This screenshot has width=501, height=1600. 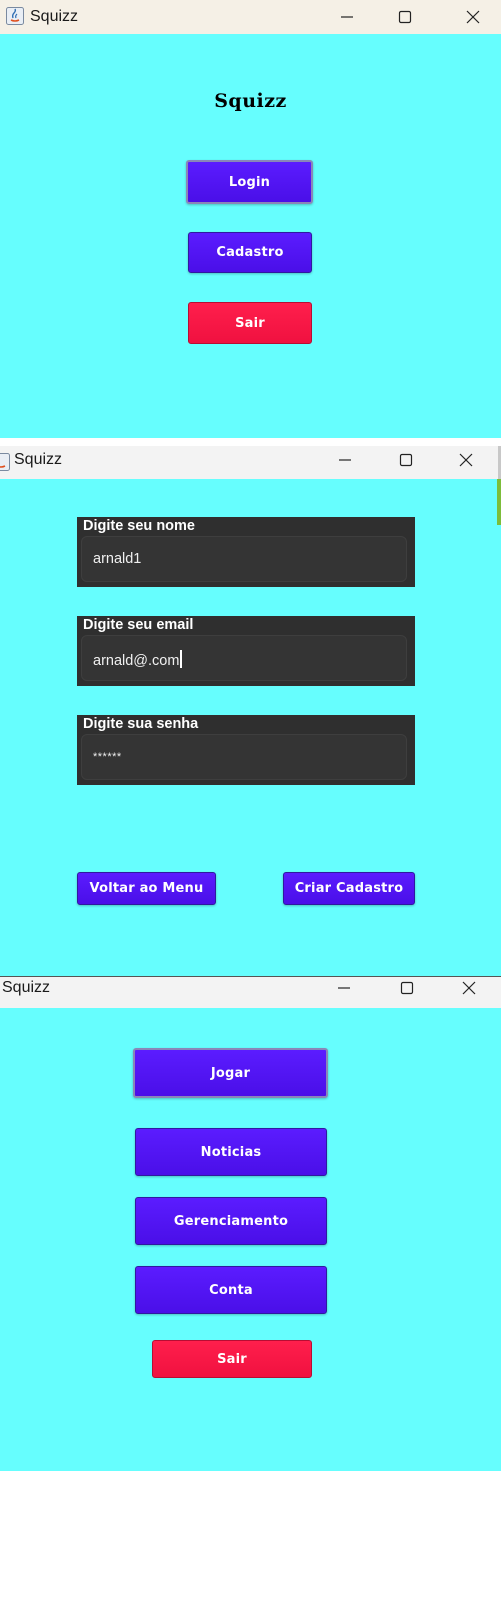 I want to click on email-value: arnald@.com, so click(x=136, y=661).